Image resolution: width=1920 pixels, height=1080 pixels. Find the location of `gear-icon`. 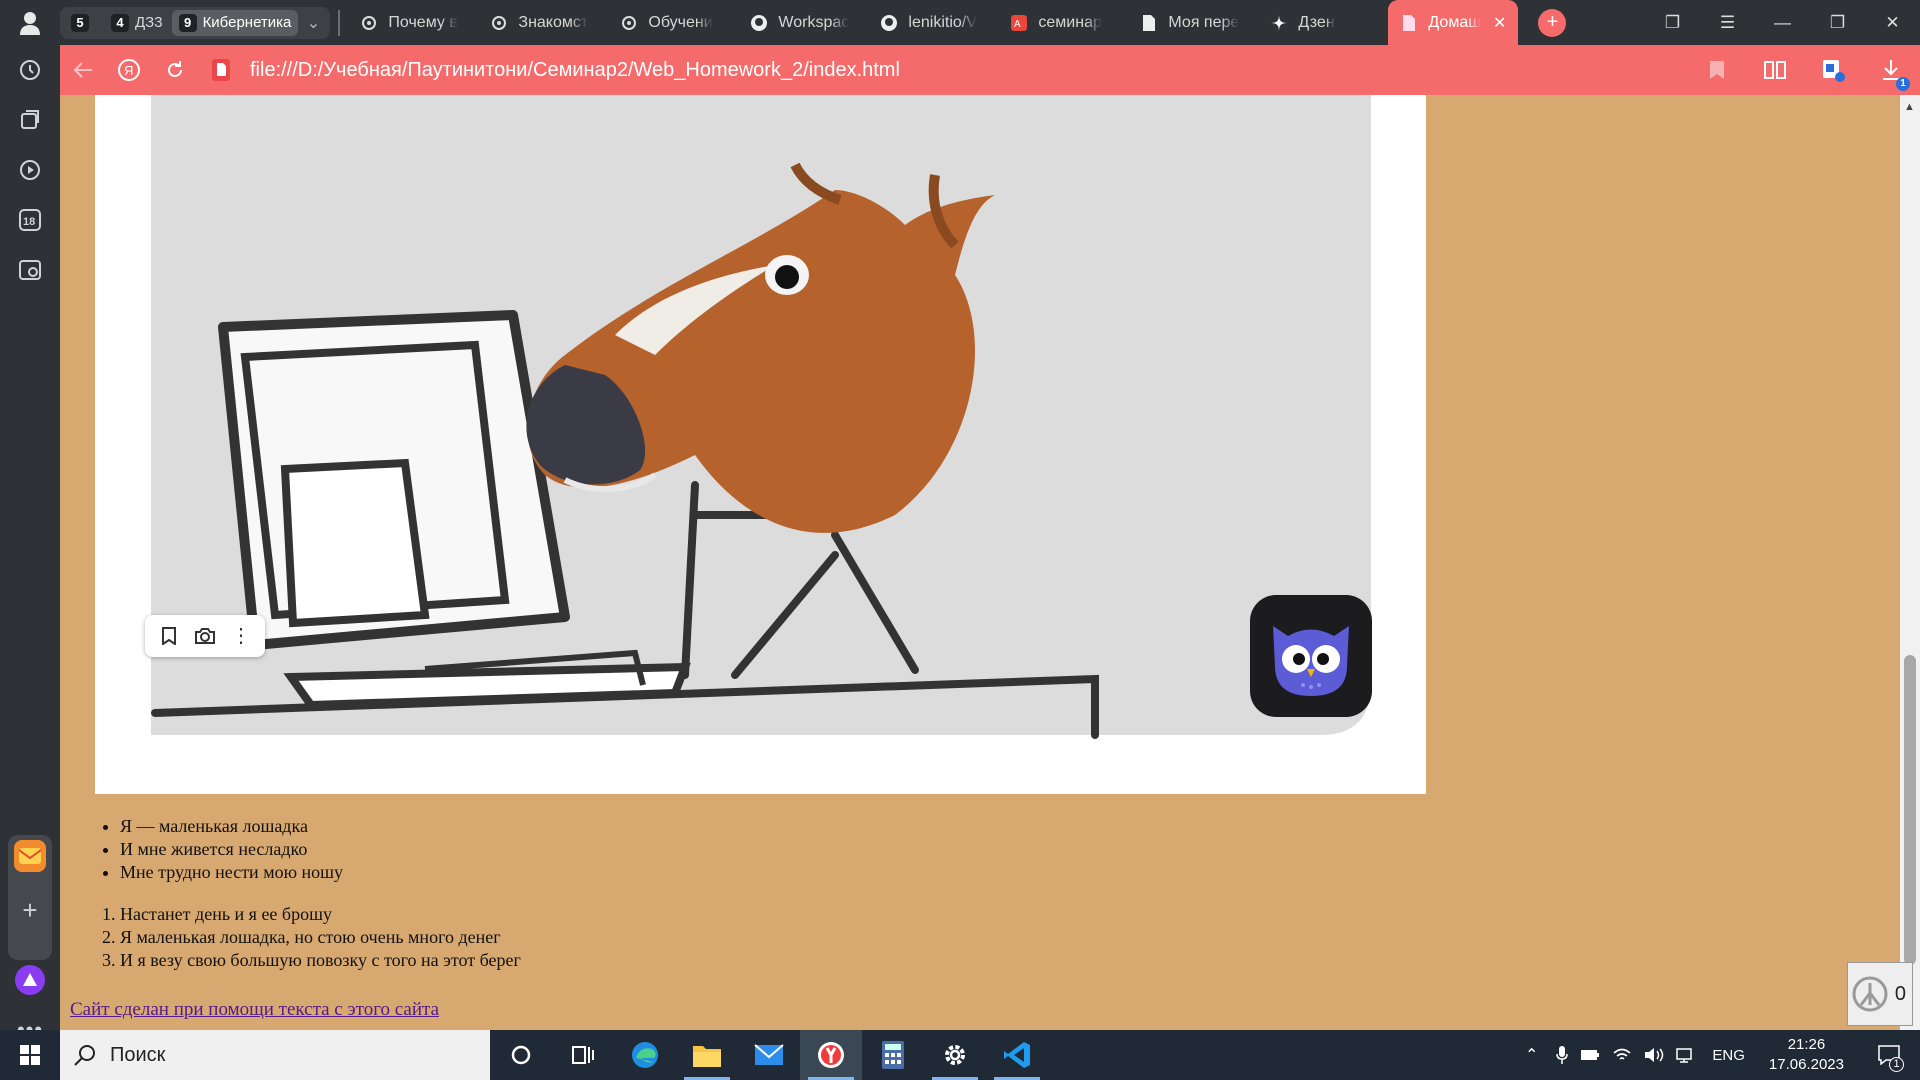

gear-icon is located at coordinates (955, 1055).